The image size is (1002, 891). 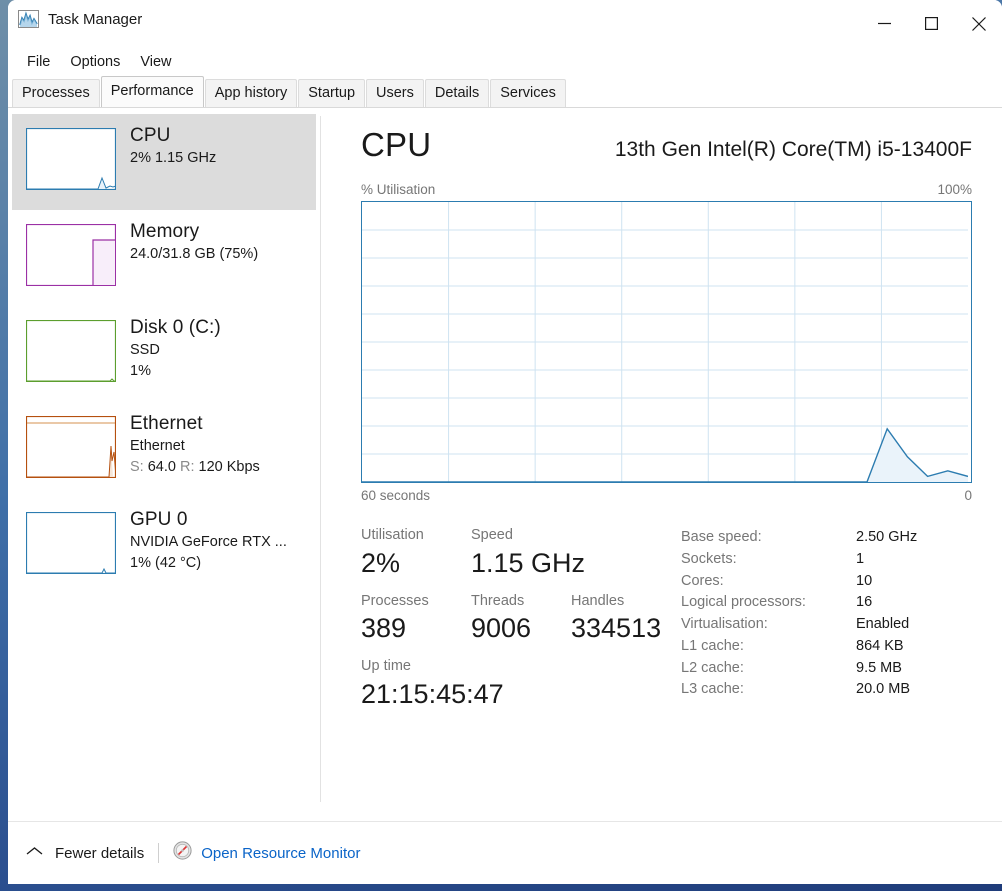 What do you see at coordinates (145, 349) in the screenshot?
I see `disk-type: SSD` at bounding box center [145, 349].